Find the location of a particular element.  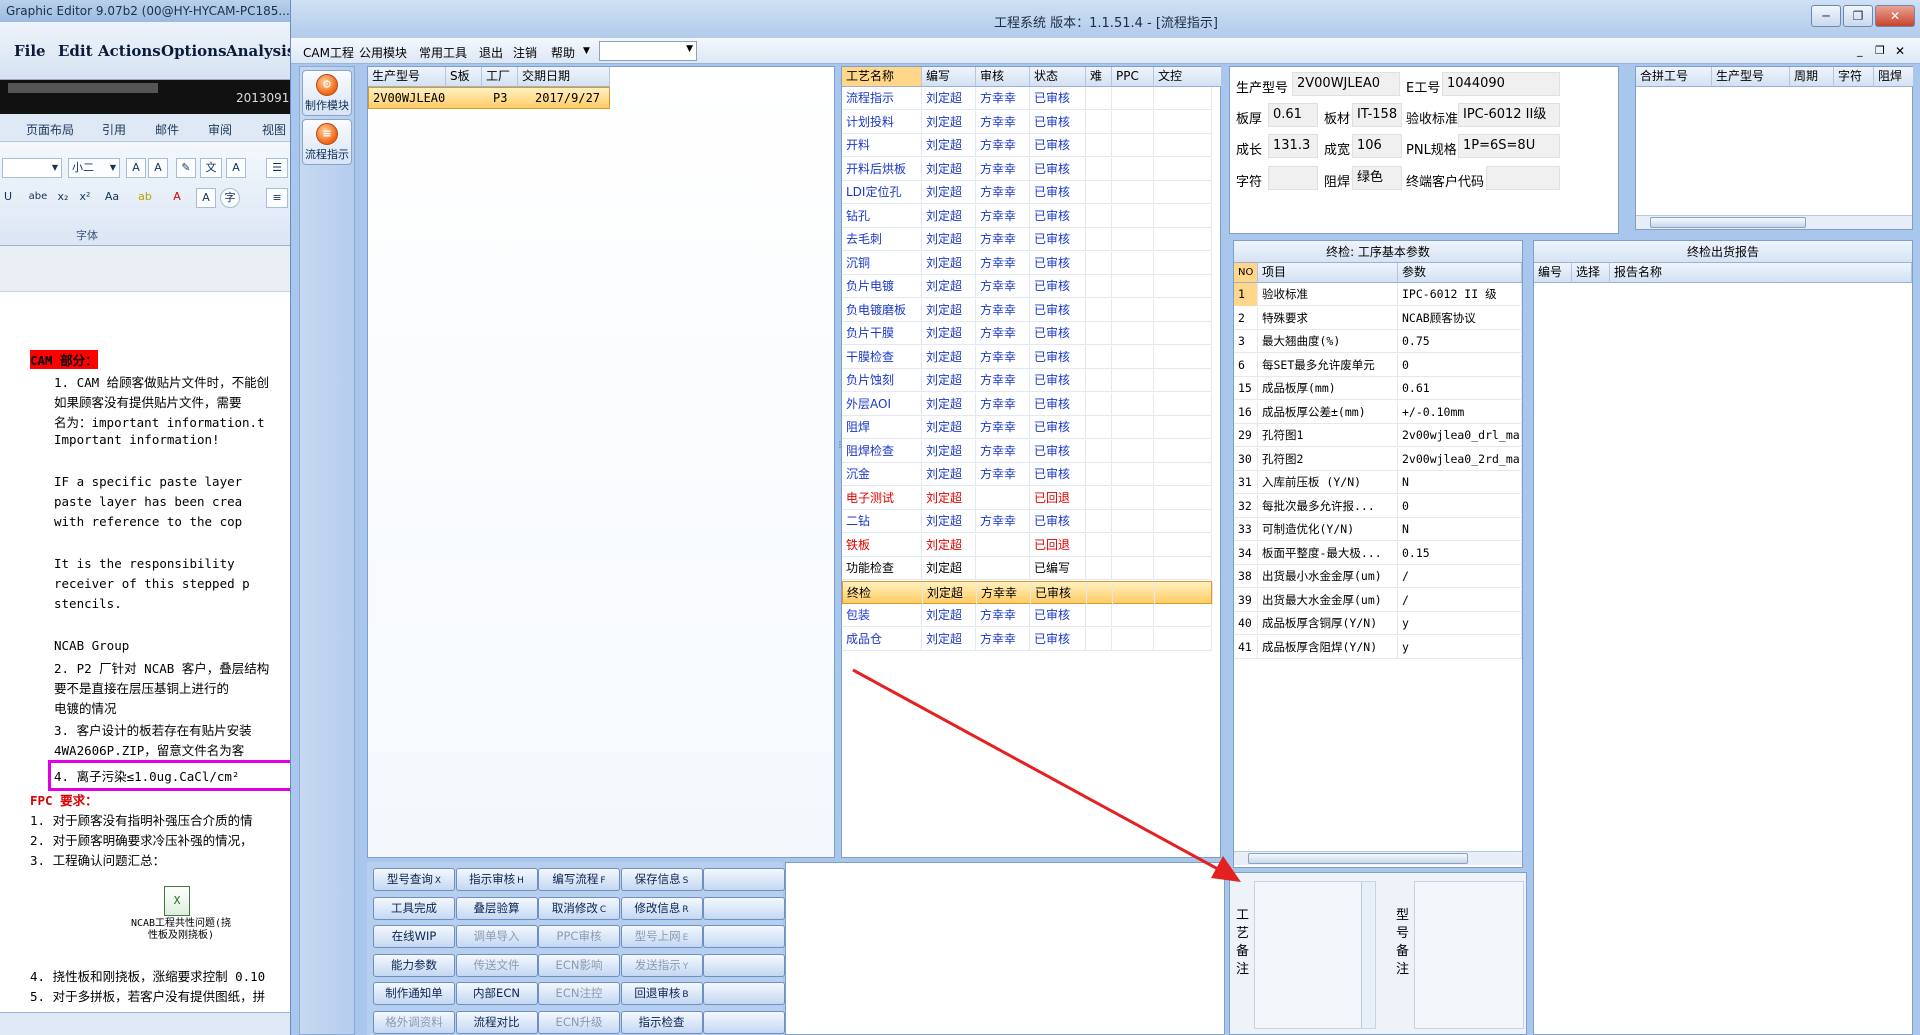

underline-icon: U is located at coordinates (8, 198).